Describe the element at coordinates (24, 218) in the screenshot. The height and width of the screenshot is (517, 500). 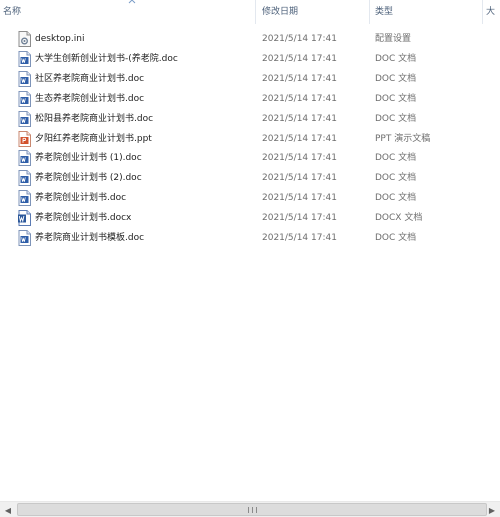
I see `docx-file-icon` at that location.